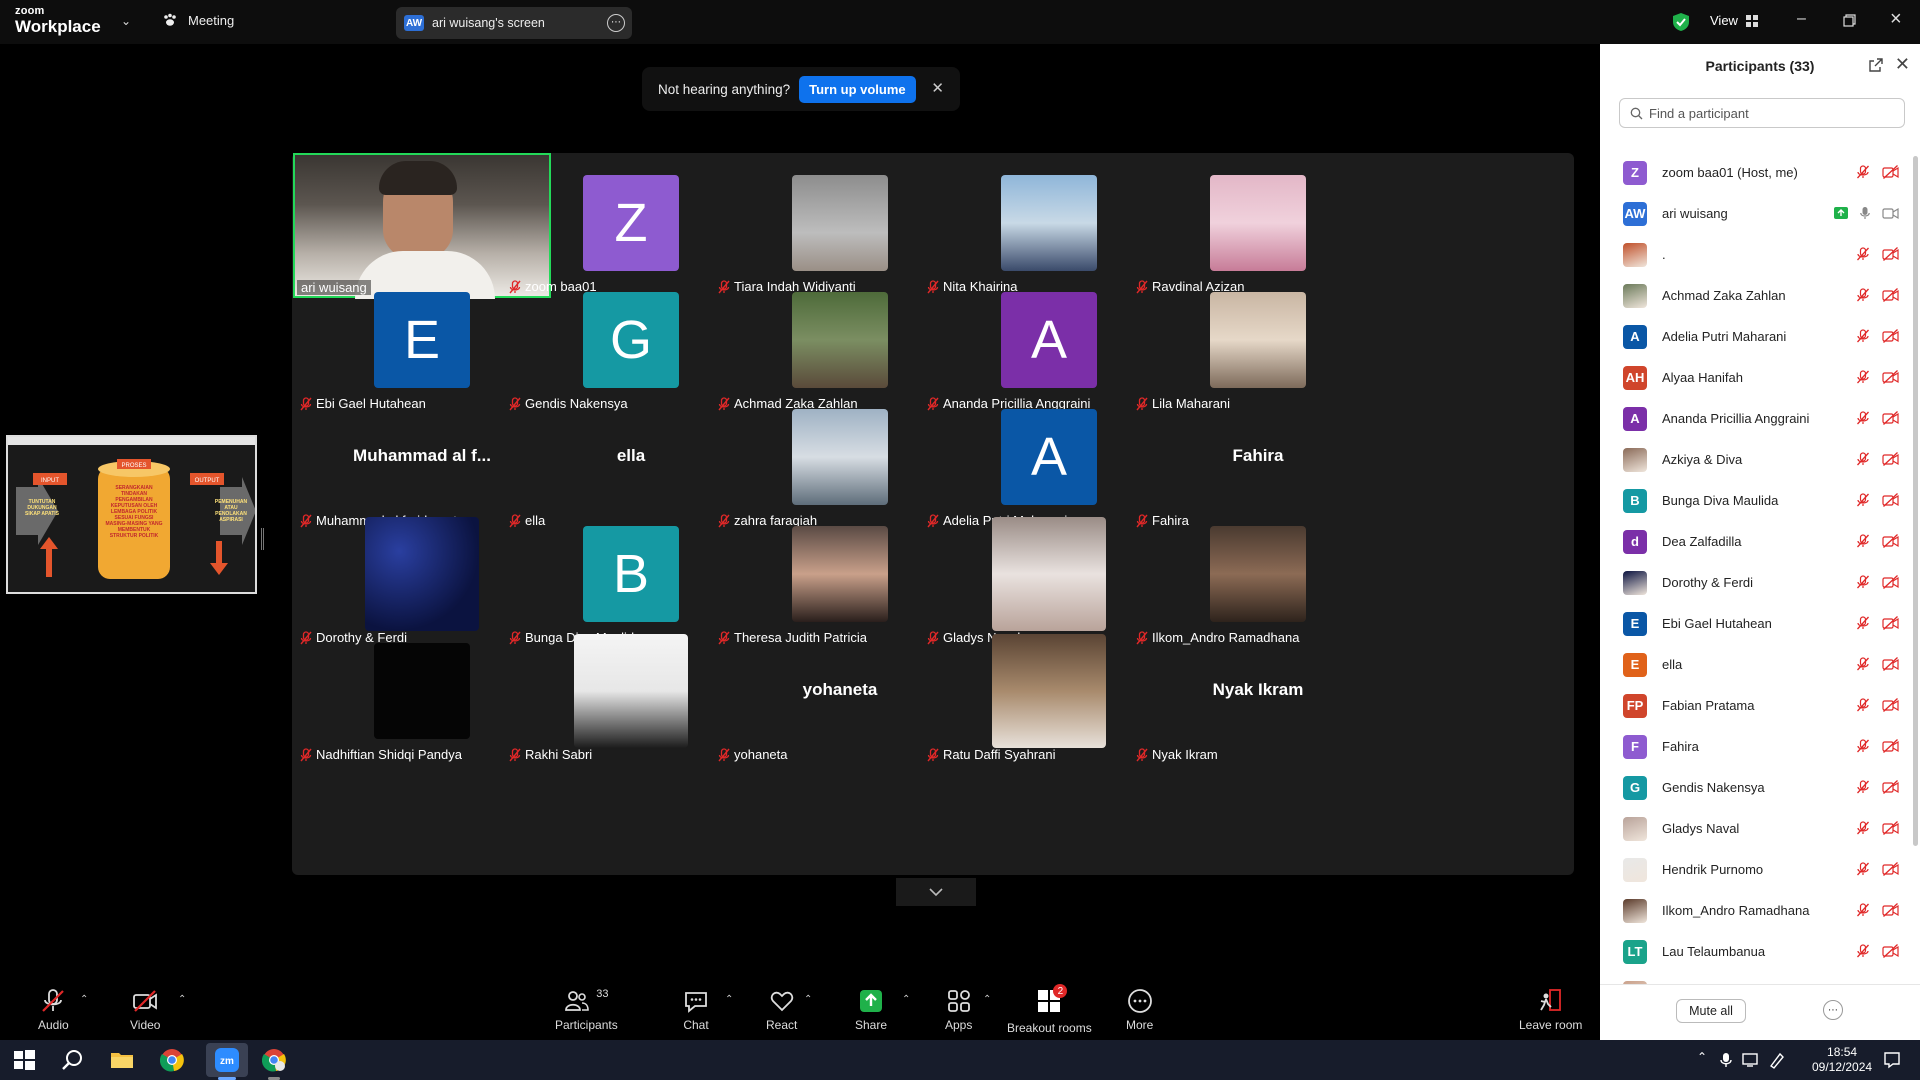  Describe the element at coordinates (1896, 19) in the screenshot. I see `close-window-icon: ×` at that location.